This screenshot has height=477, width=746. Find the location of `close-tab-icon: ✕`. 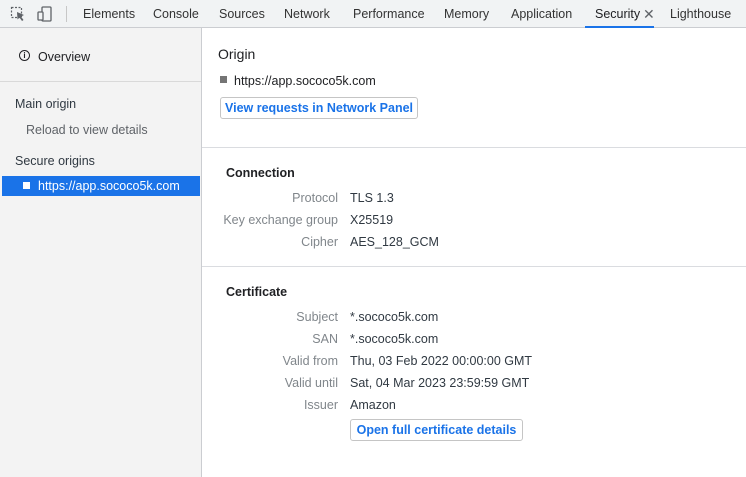

close-tab-icon: ✕ is located at coordinates (649, 13).